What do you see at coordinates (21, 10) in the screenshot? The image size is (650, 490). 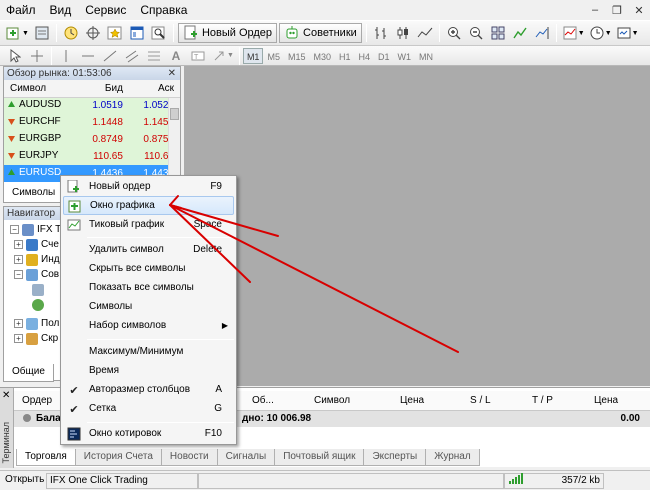 I see `menu-file: Файл` at bounding box center [21, 10].